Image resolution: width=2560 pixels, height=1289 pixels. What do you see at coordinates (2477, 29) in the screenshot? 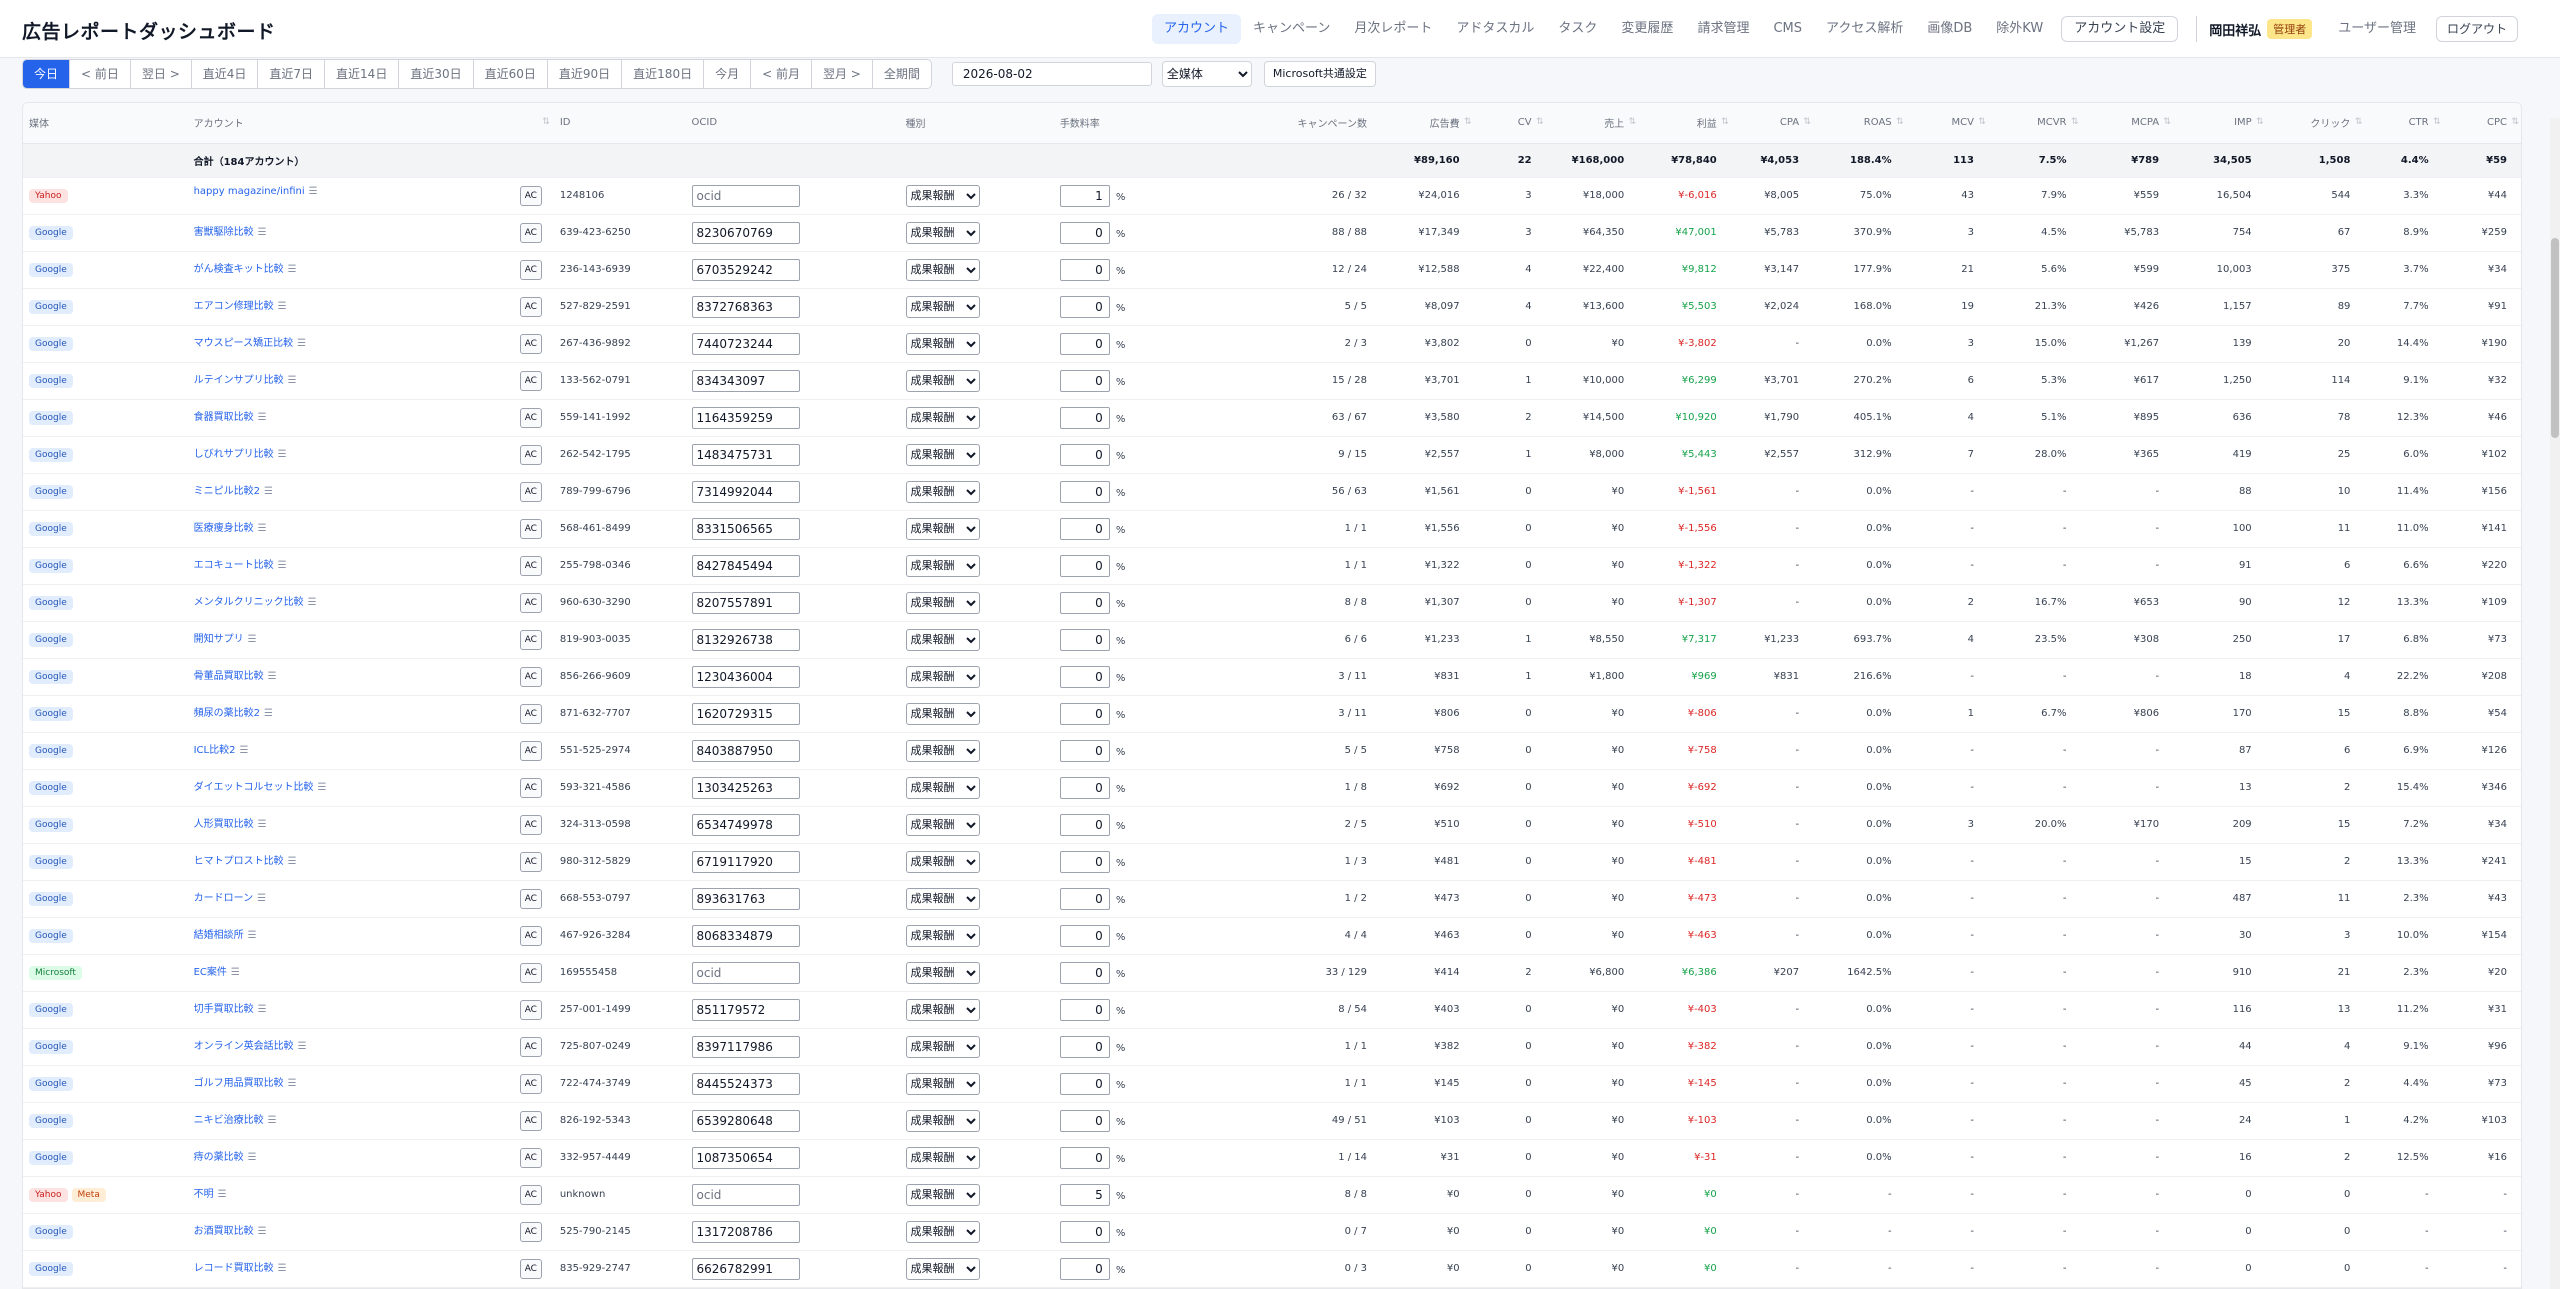
I see `logout-button: ログアウト` at bounding box center [2477, 29].